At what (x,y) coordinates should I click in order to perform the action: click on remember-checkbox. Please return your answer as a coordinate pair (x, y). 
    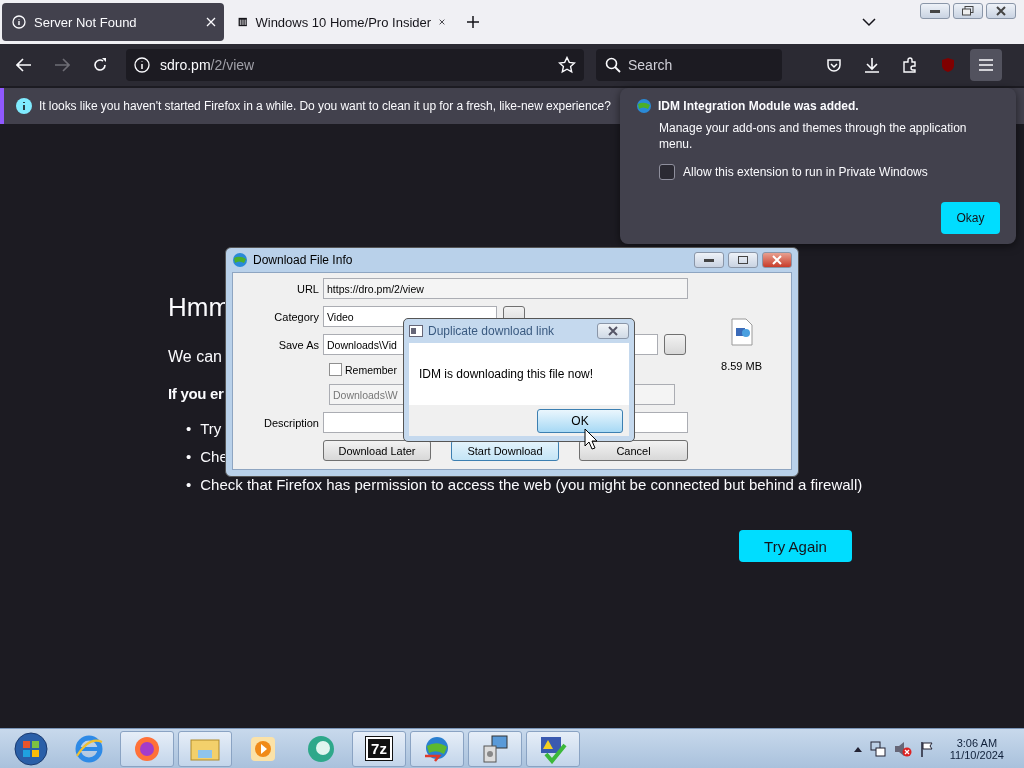
    Looking at the image, I should click on (335, 369).